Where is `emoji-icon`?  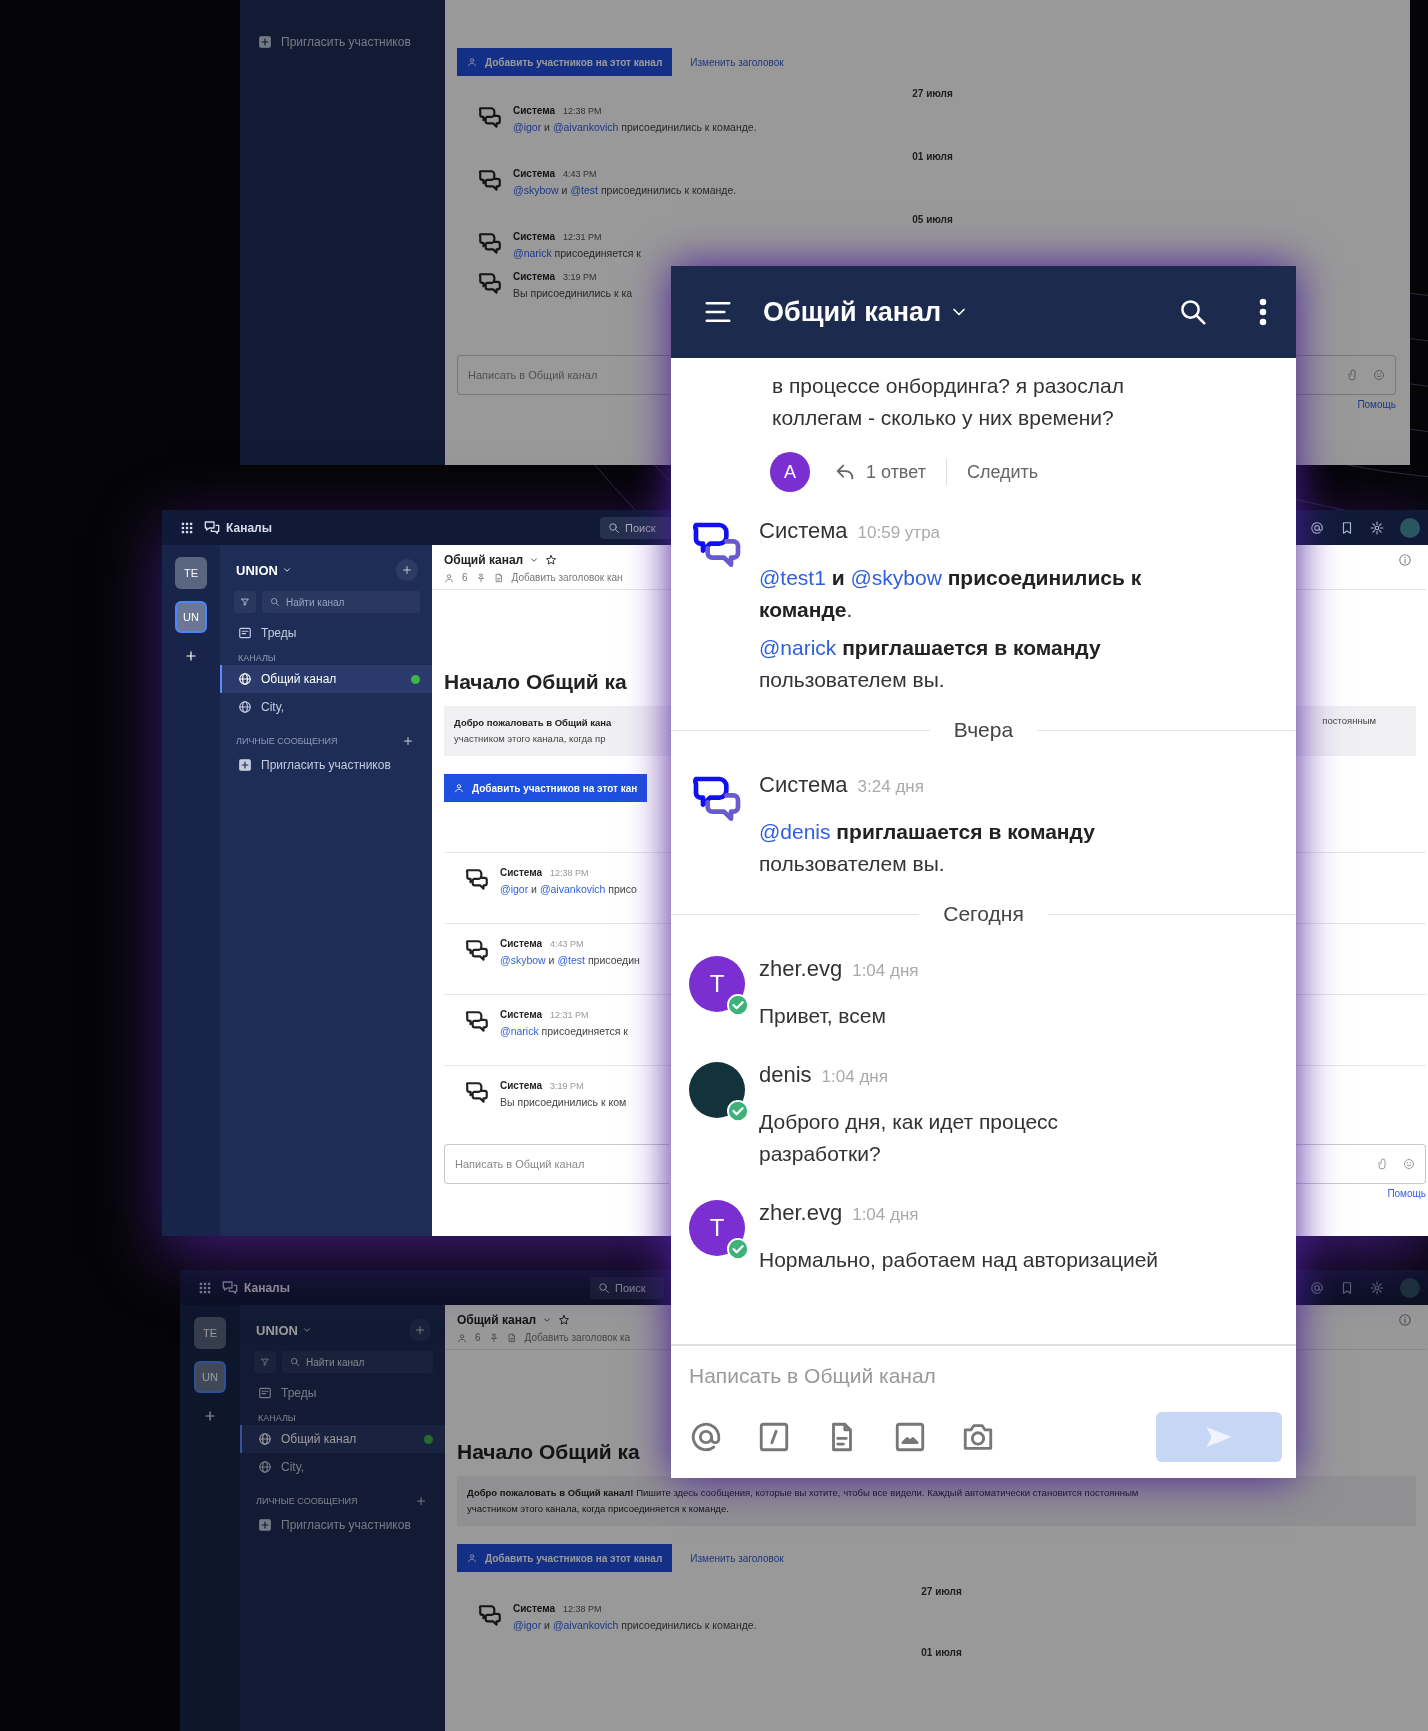 emoji-icon is located at coordinates (1379, 375).